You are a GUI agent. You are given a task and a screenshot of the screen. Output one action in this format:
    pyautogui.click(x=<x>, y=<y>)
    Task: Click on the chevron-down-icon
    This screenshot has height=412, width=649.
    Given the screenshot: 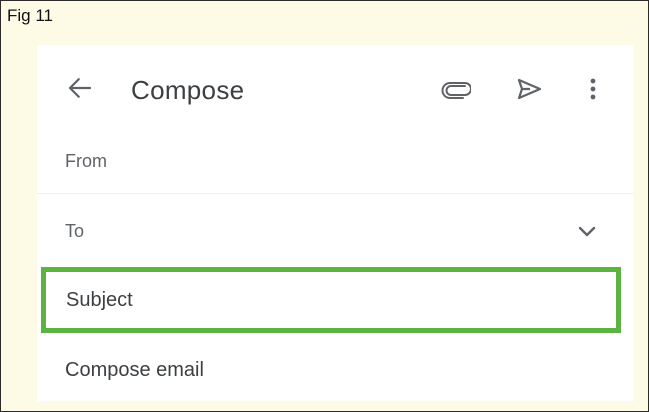 What is the action you would take?
    pyautogui.click(x=587, y=232)
    